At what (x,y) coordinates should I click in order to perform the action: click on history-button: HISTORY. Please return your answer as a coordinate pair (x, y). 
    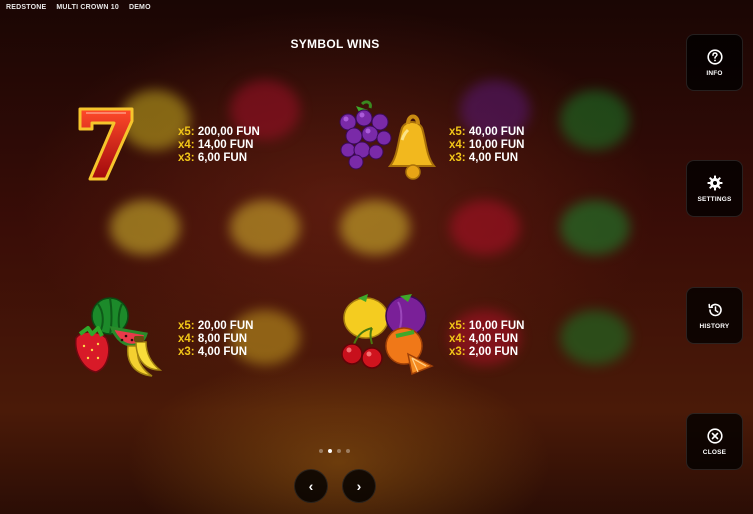
    Looking at the image, I should click on (714, 315).